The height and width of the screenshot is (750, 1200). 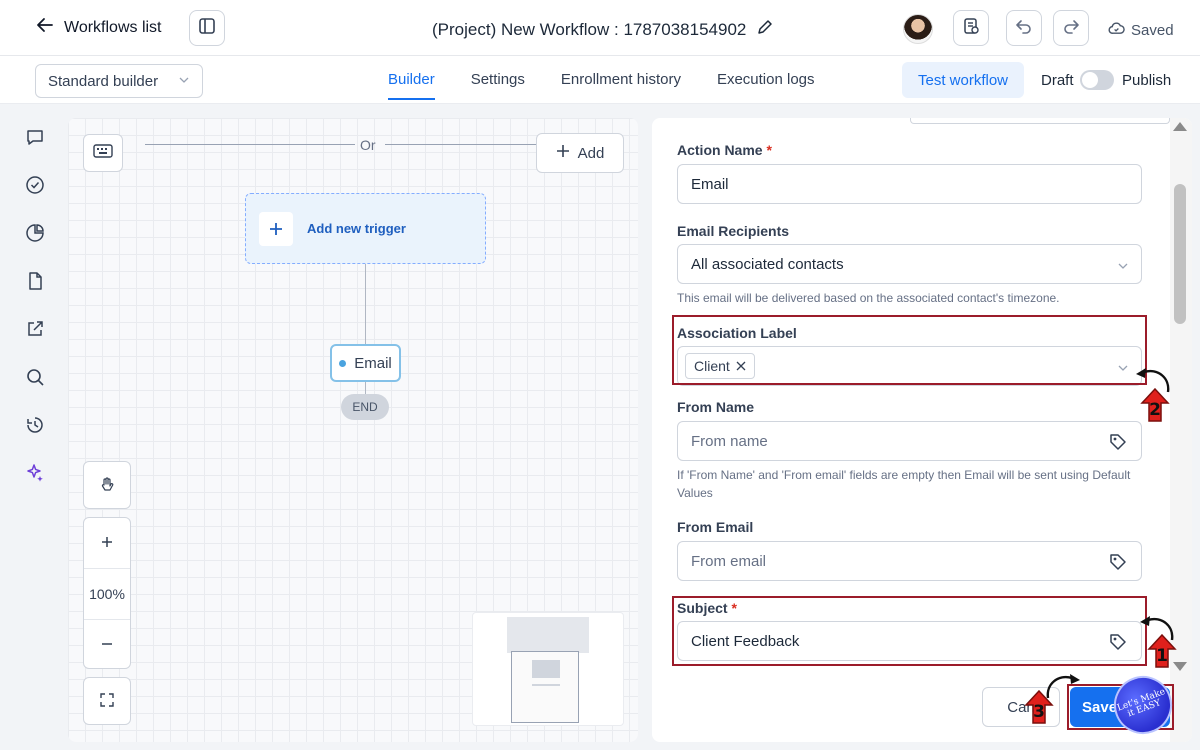 What do you see at coordinates (35, 185) in the screenshot?
I see `check-circle-icon` at bounding box center [35, 185].